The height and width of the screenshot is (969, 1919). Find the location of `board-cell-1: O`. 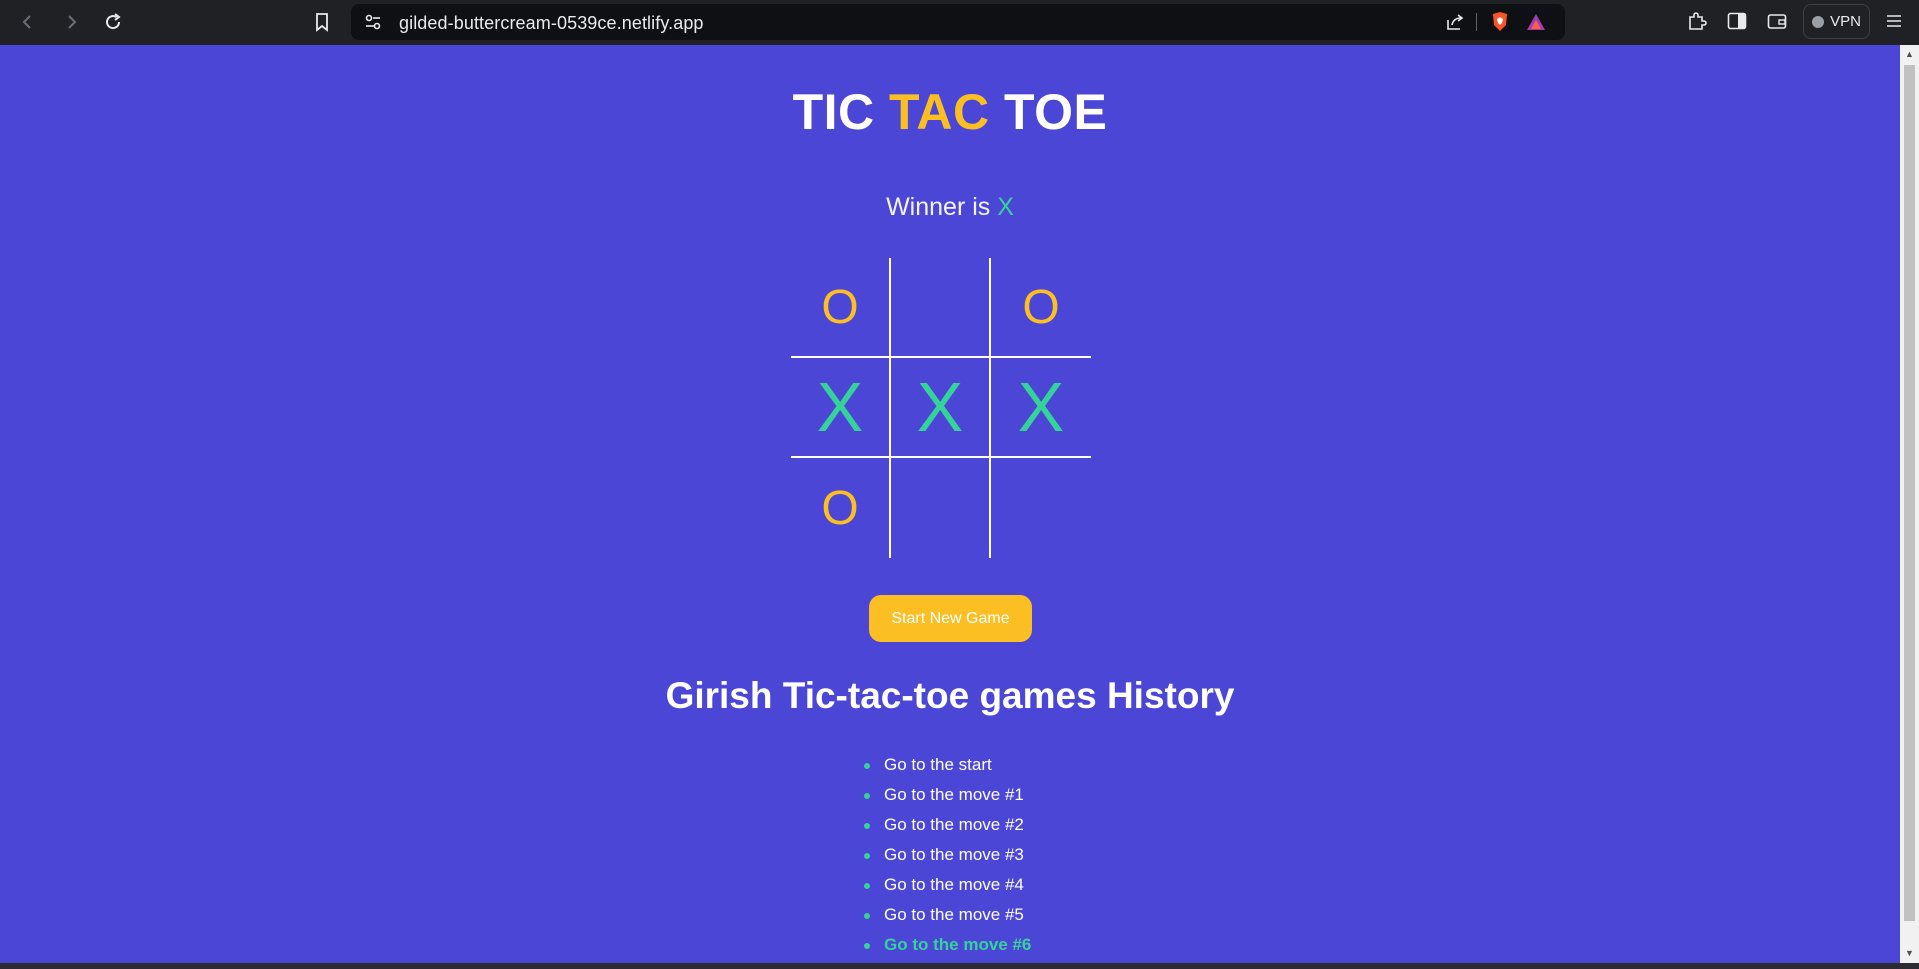

board-cell-1: O is located at coordinates (841, 308).